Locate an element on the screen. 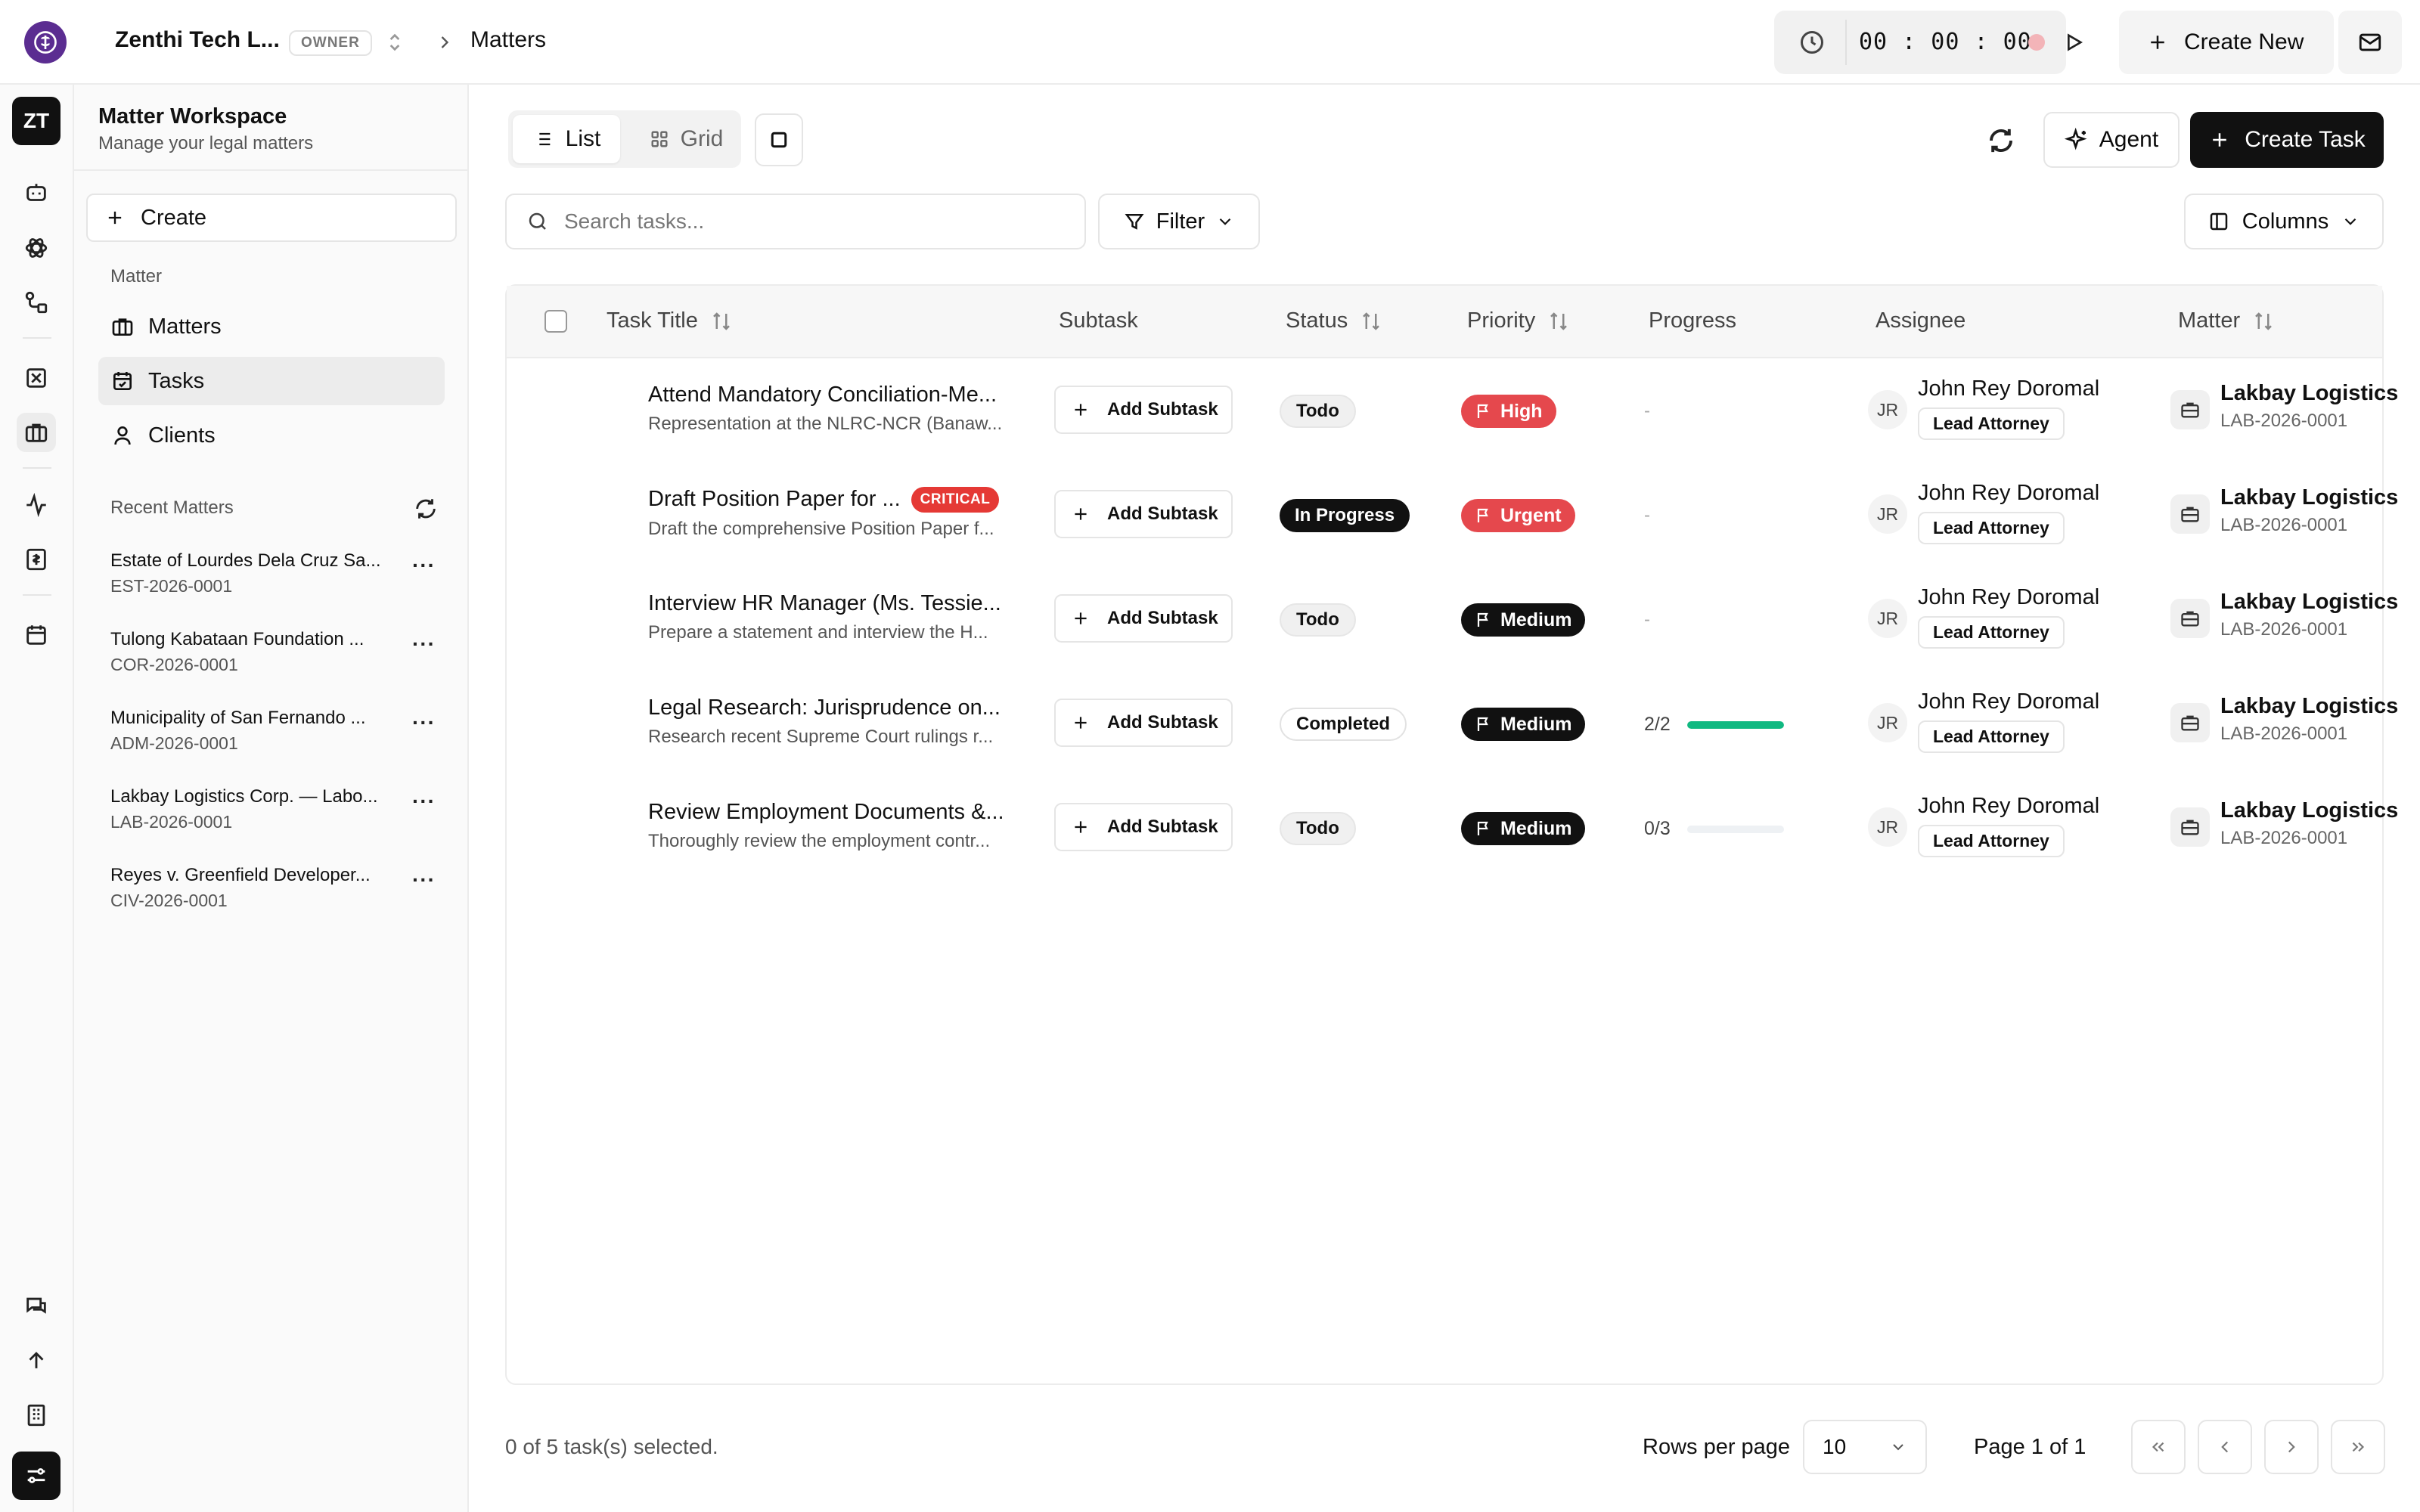 The width and height of the screenshot is (2420, 1512). filter-button: Filter is located at coordinates (1179, 221).